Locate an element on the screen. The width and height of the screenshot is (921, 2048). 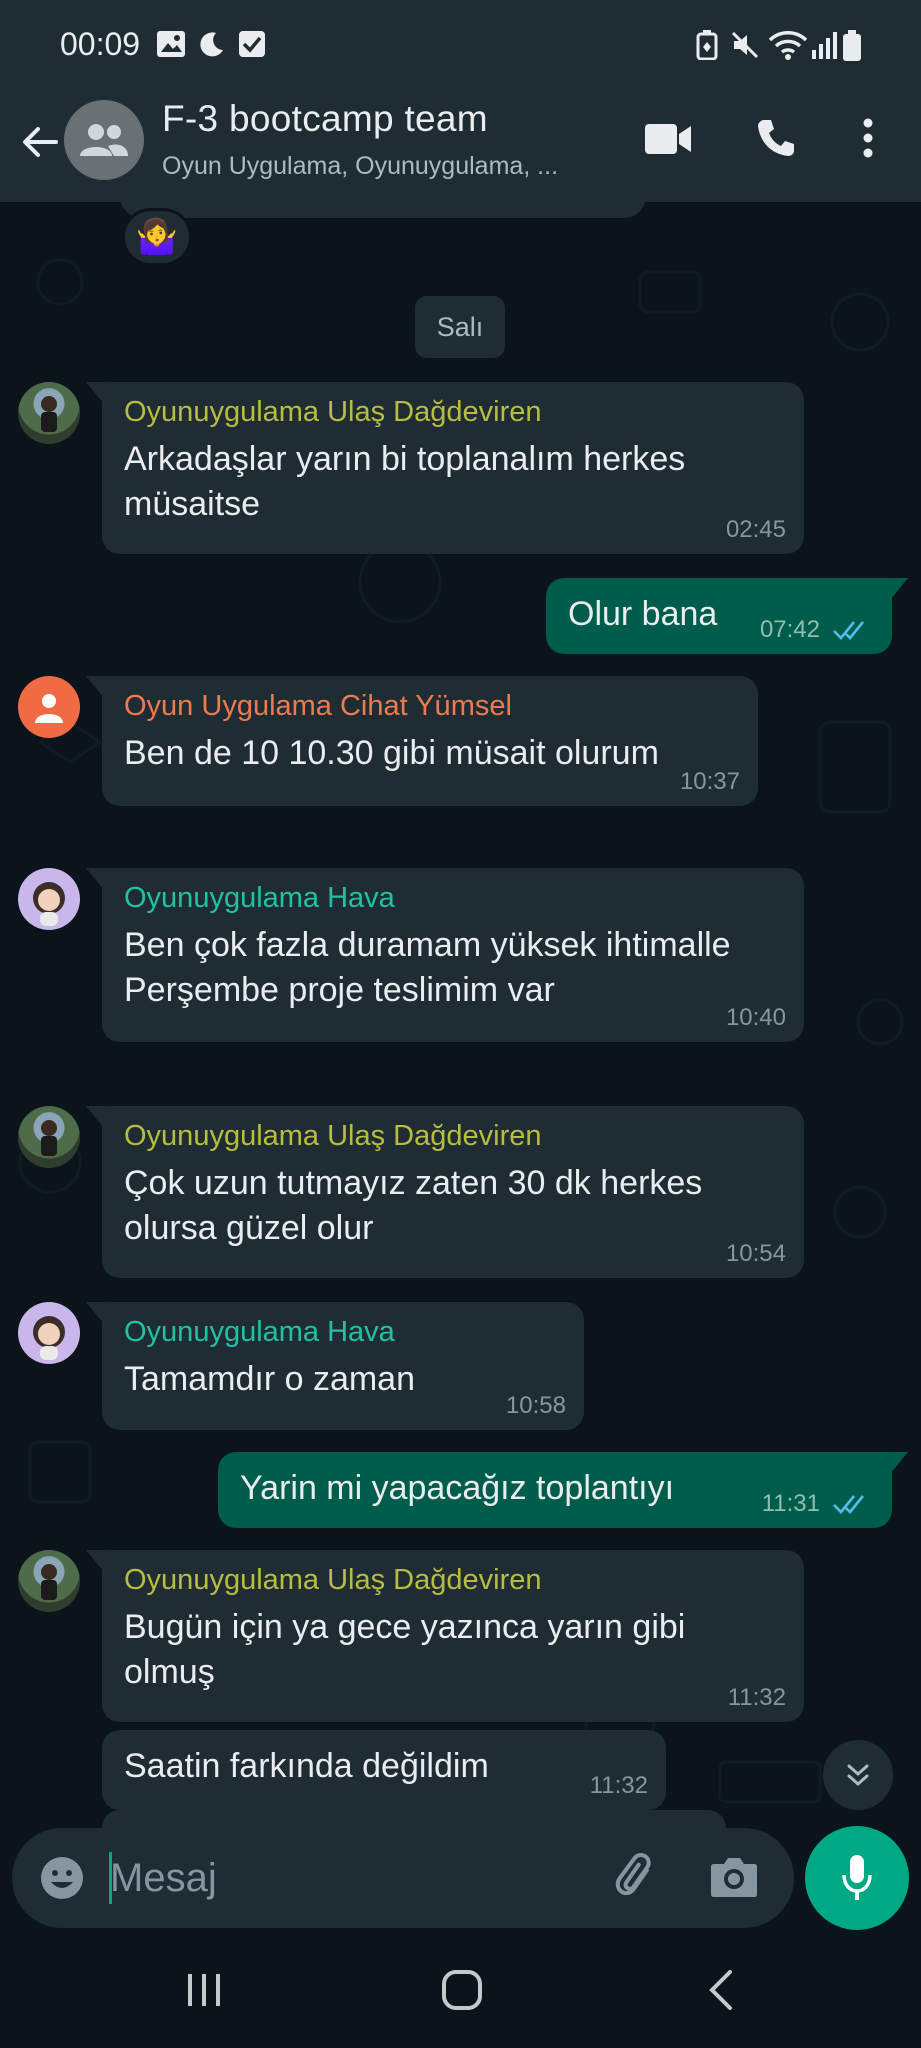
status-time: 00:09 is located at coordinates (100, 44).